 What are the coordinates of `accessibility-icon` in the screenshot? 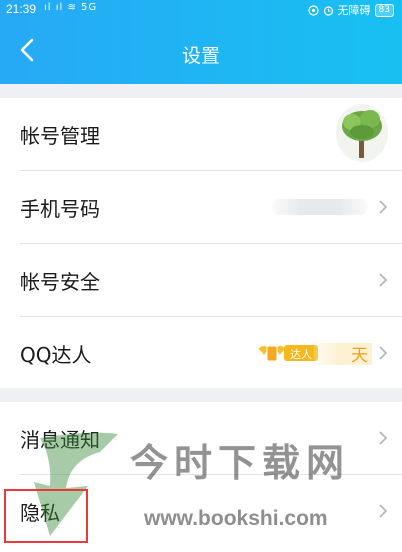 It's located at (313, 10).